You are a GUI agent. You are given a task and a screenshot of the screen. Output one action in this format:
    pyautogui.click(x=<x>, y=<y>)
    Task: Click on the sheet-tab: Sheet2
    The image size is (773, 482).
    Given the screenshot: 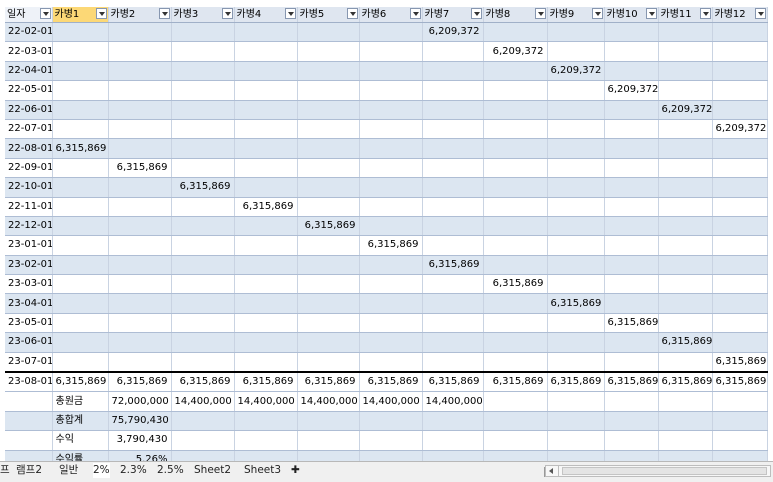 What is the action you would take?
    pyautogui.click(x=212, y=470)
    